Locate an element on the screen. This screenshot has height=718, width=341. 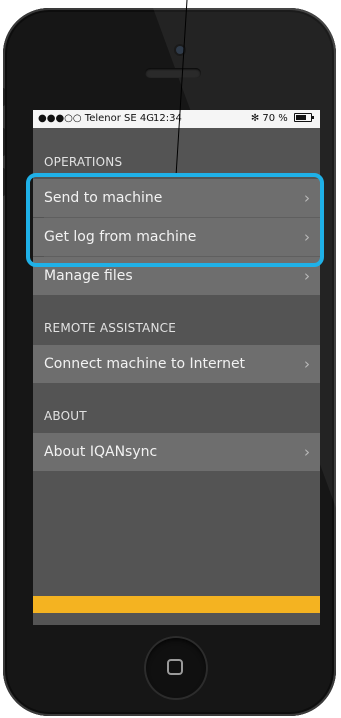
home-square-icon is located at coordinates (175, 667).